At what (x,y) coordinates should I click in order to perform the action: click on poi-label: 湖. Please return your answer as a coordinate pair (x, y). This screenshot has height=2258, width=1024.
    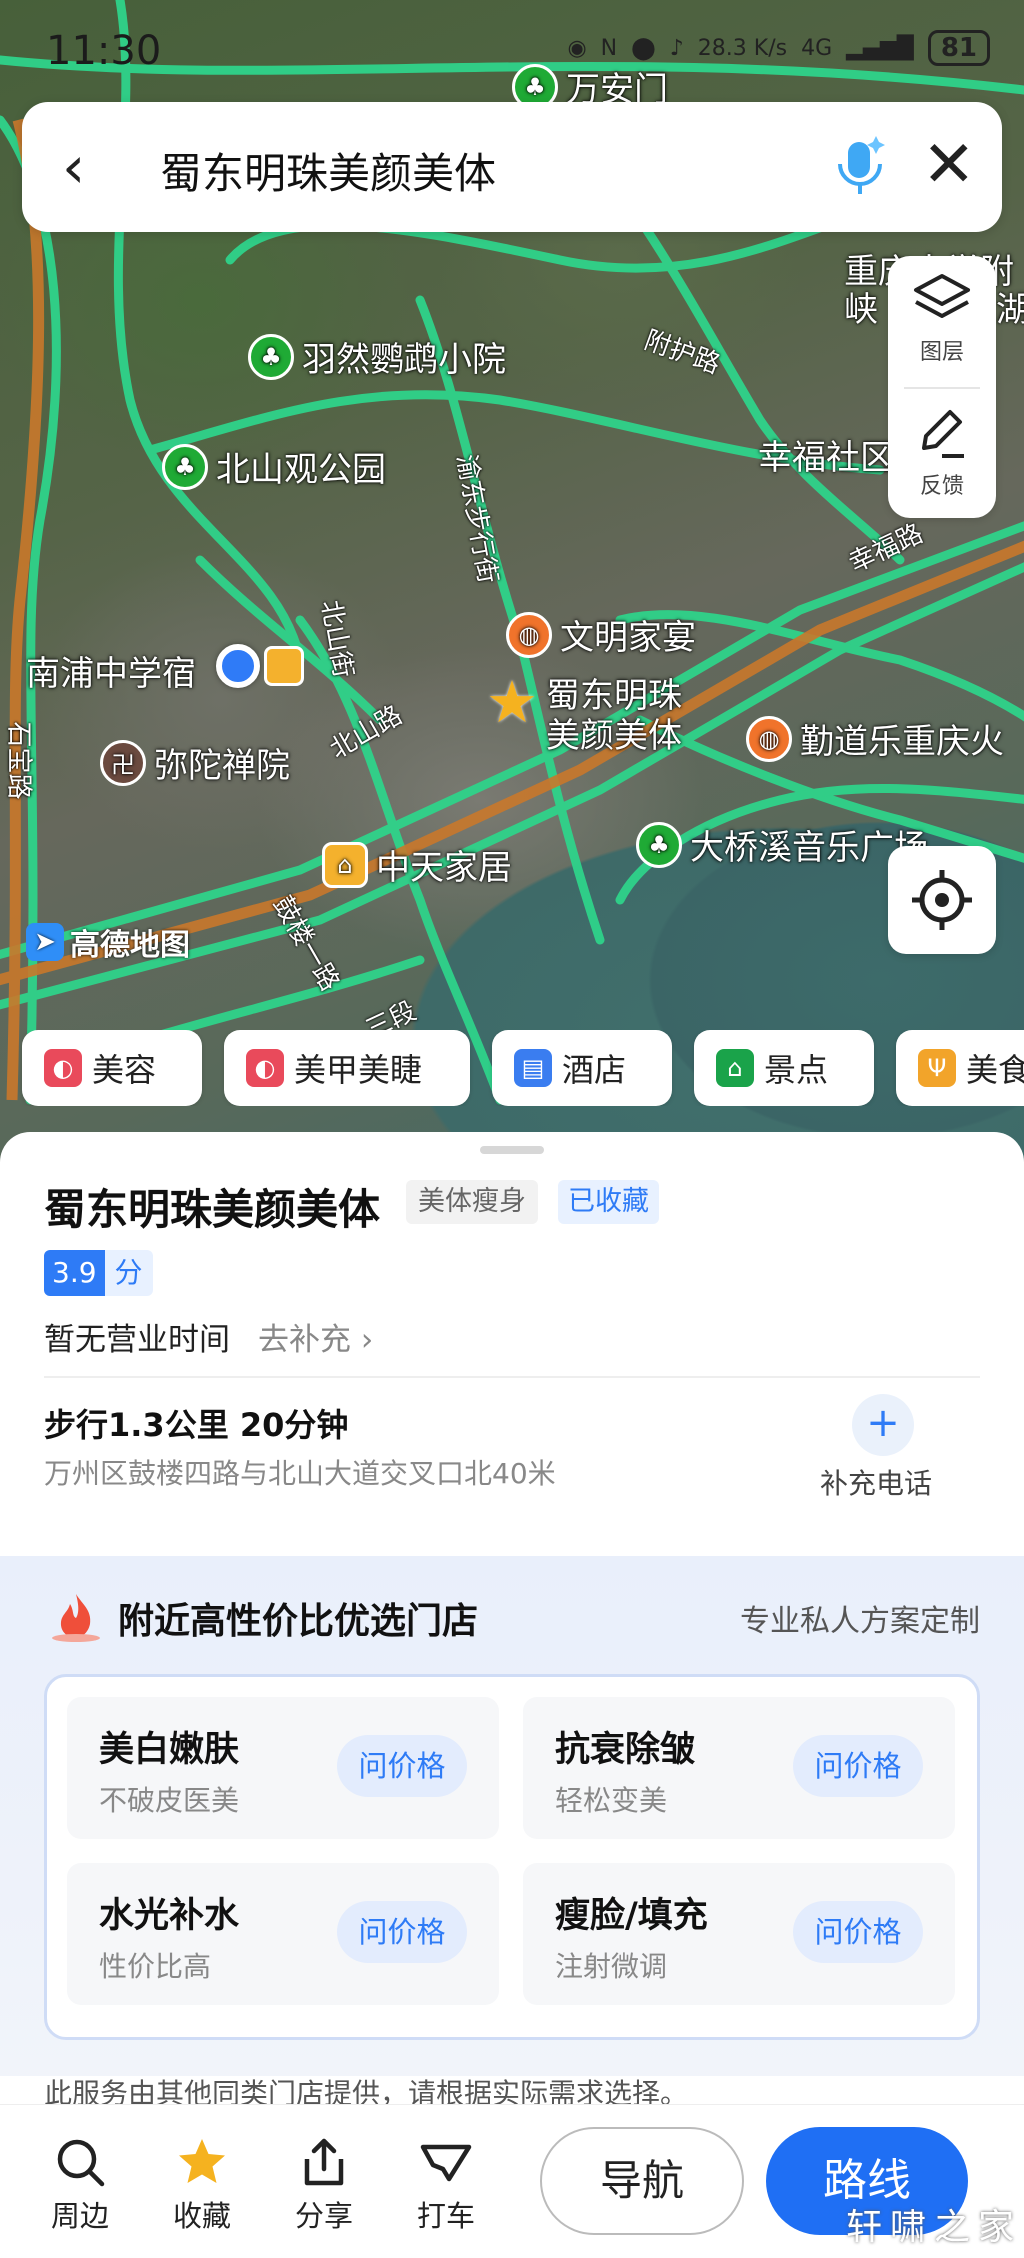
    Looking at the image, I should click on (1010, 310).